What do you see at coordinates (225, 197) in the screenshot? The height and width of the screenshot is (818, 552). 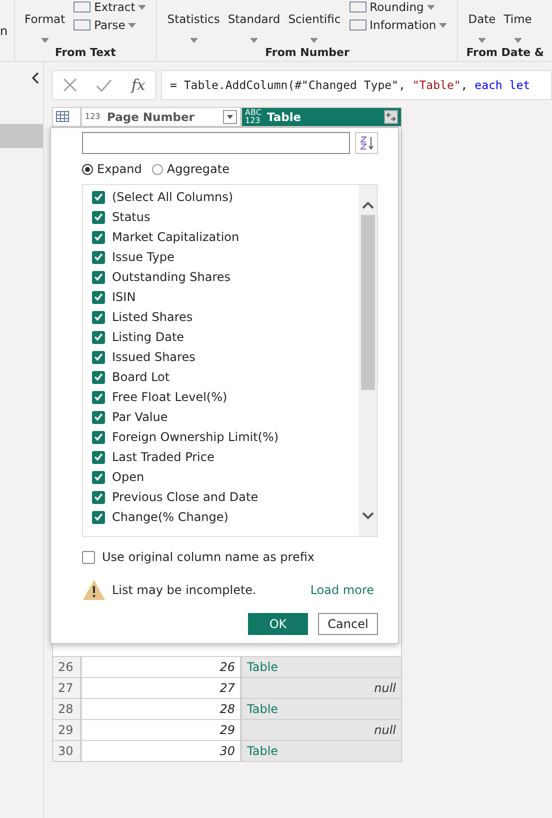 I see `column-option: (Select All Columns)` at bounding box center [225, 197].